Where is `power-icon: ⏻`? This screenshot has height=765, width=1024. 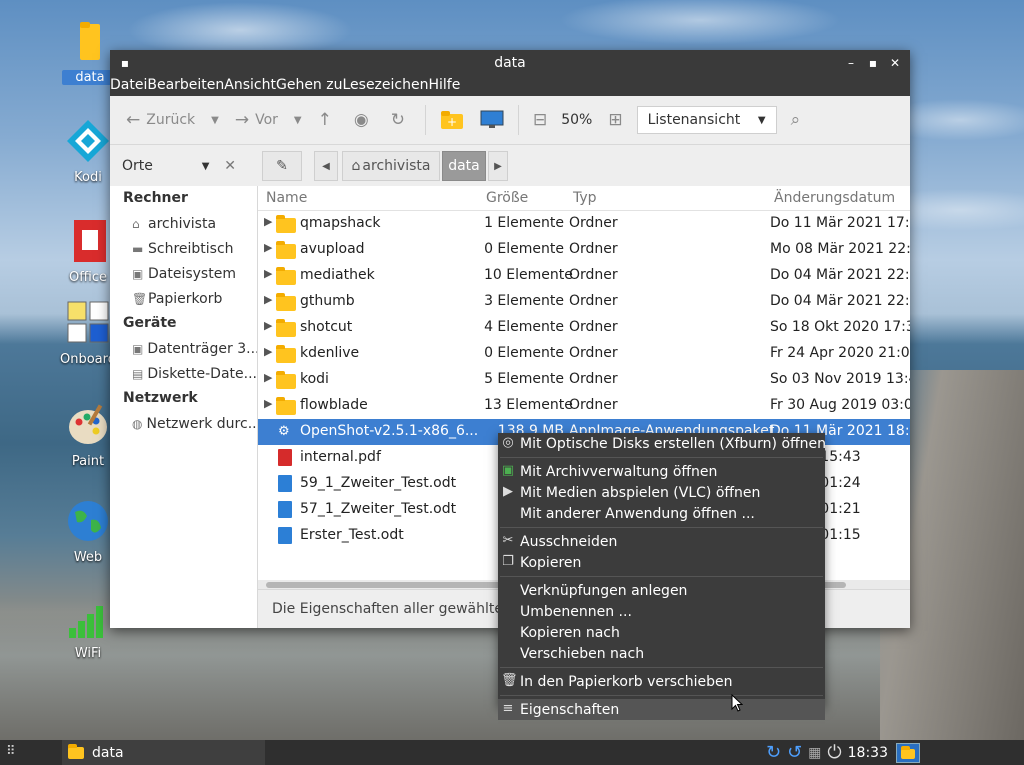
power-icon: ⏻ is located at coordinates (834, 752).